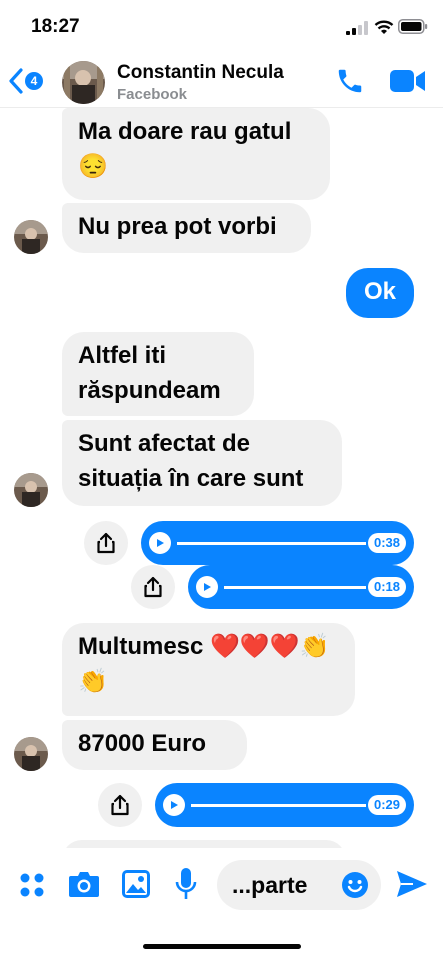  Describe the element at coordinates (357, 28) in the screenshot. I see `cellular-signal-icon` at that location.